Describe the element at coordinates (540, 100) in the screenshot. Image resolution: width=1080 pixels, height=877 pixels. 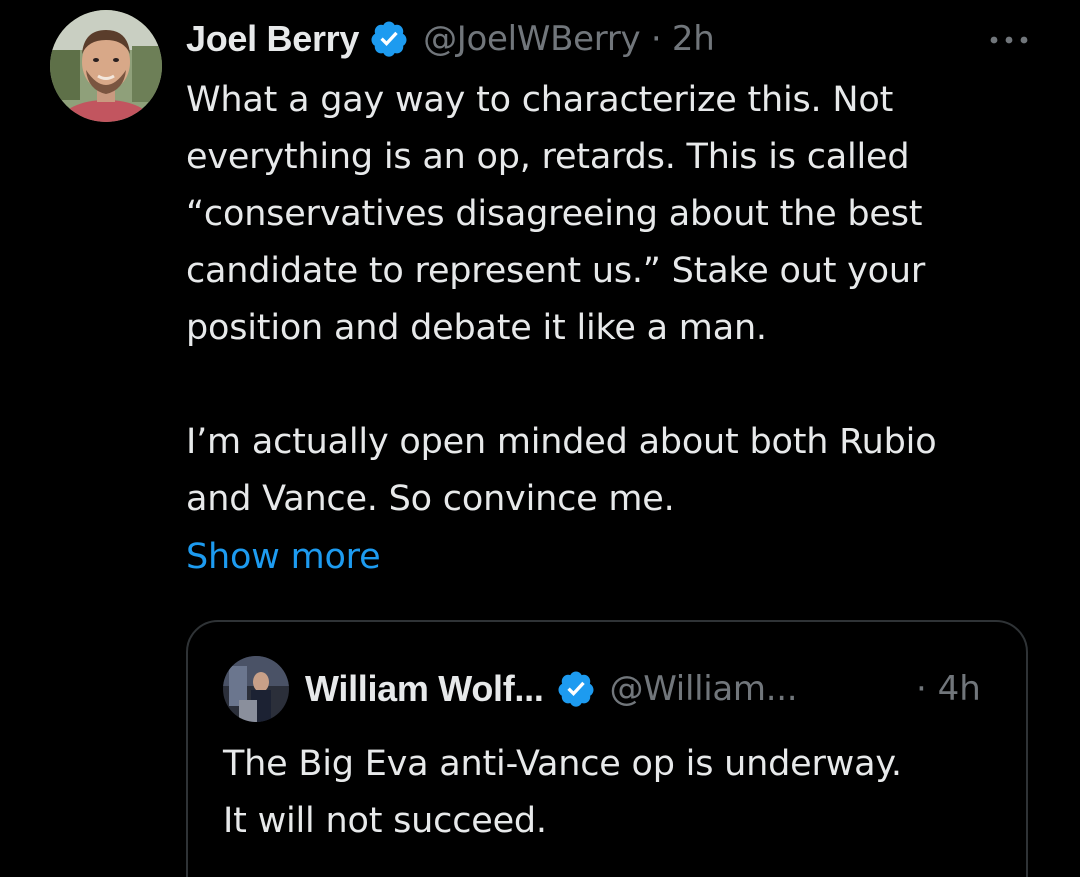
I see `tweet-text-line: What a gay way to characterize this. Not` at that location.